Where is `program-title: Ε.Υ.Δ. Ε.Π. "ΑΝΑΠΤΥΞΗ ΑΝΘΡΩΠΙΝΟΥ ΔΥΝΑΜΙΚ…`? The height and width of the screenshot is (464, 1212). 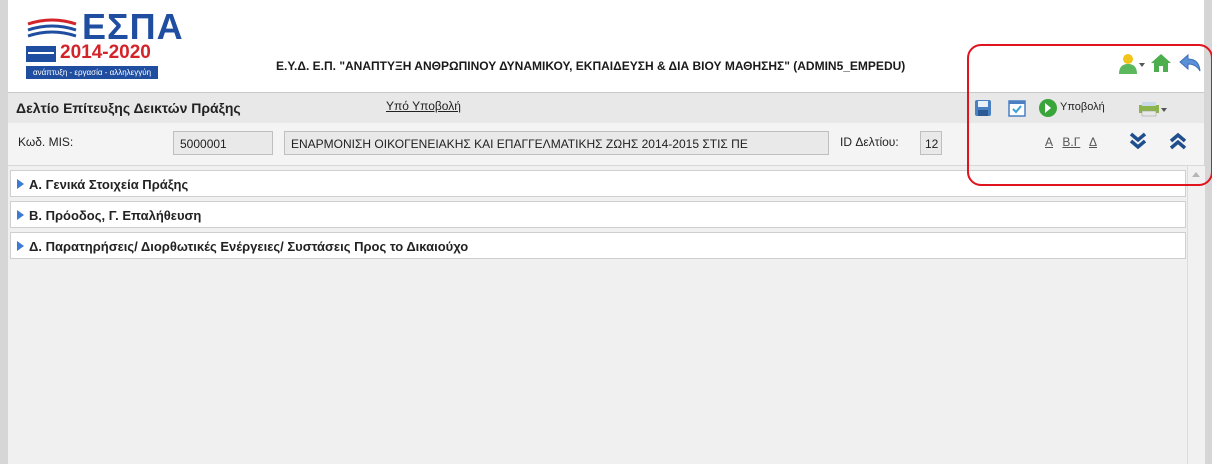
program-title: Ε.Υ.Δ. Ε.Π. "ΑΝΑΠΤΥΞΗ ΑΝΘΡΩΠΙΝΟΥ ΔΥΝΑΜΙΚ… is located at coordinates (591, 66).